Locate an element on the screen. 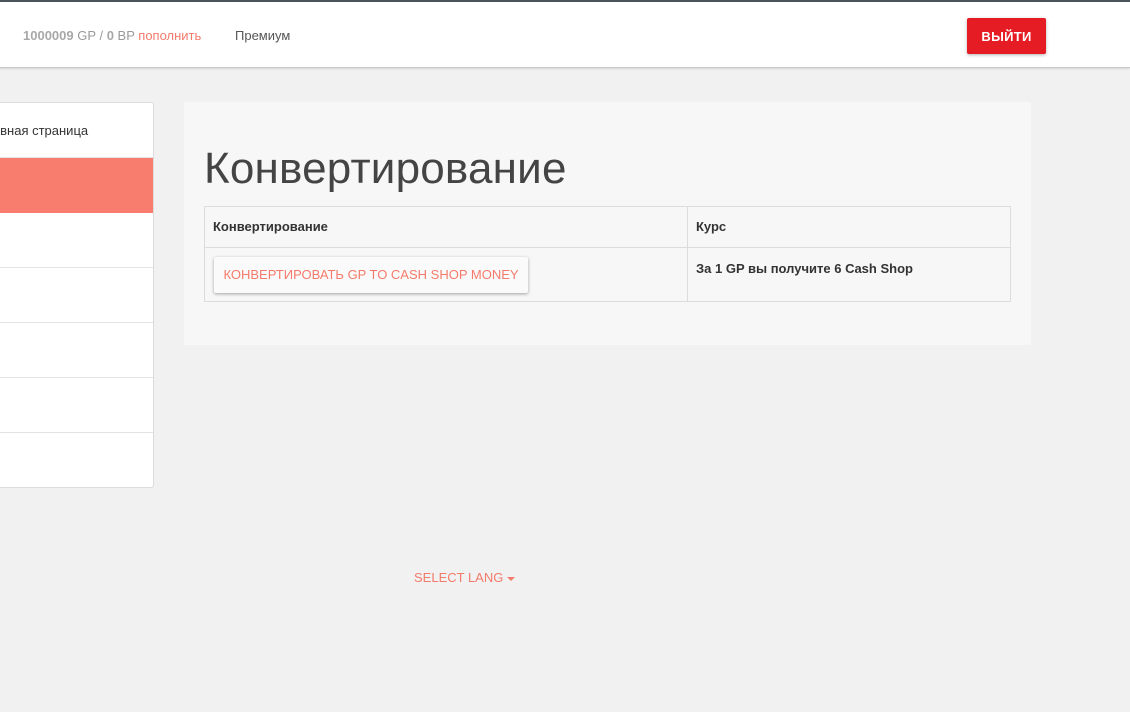 Image resolution: width=1130 pixels, height=712 pixels. balance-display: 1000009 GP / 0 BP пополнить is located at coordinates (112, 35).